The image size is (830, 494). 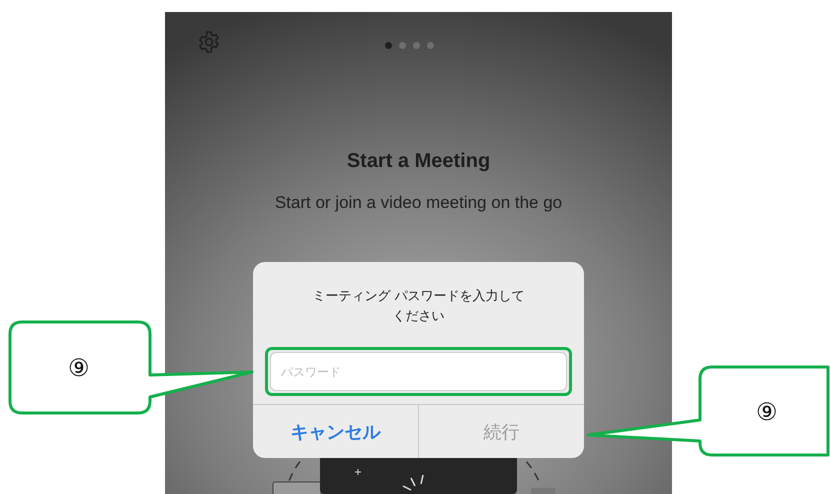 I want to click on cancel-button: キャンセル, so click(x=335, y=431).